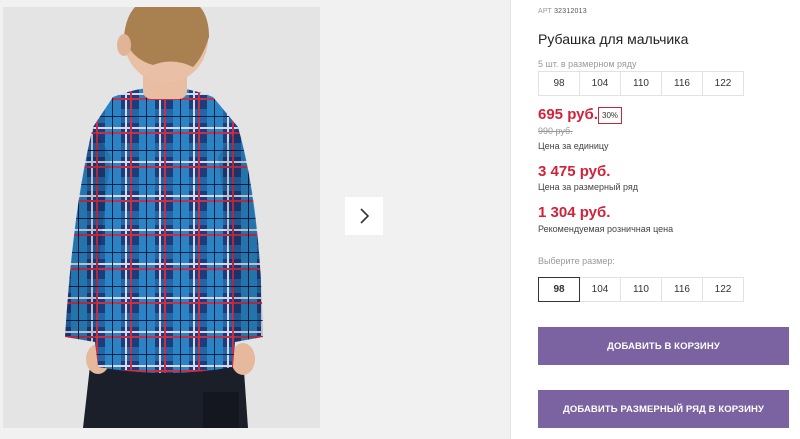 Image resolution: width=800 pixels, height=439 pixels. I want to click on chevron-right-icon, so click(365, 216).